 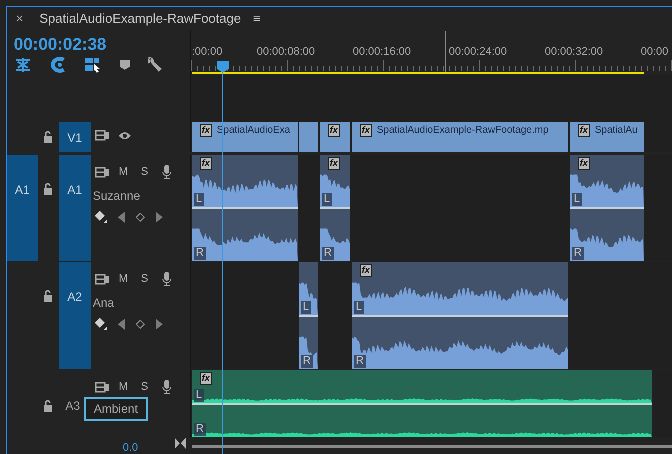 What do you see at coordinates (60, 45) in the screenshot?
I see `timecode: 00:00:02:38` at bounding box center [60, 45].